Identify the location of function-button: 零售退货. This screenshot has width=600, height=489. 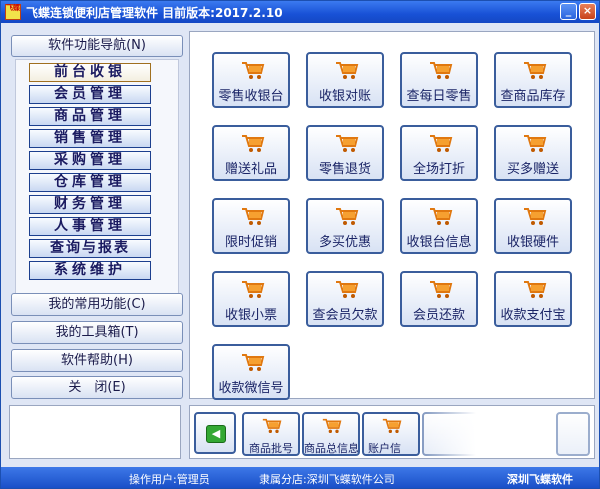
(345, 153).